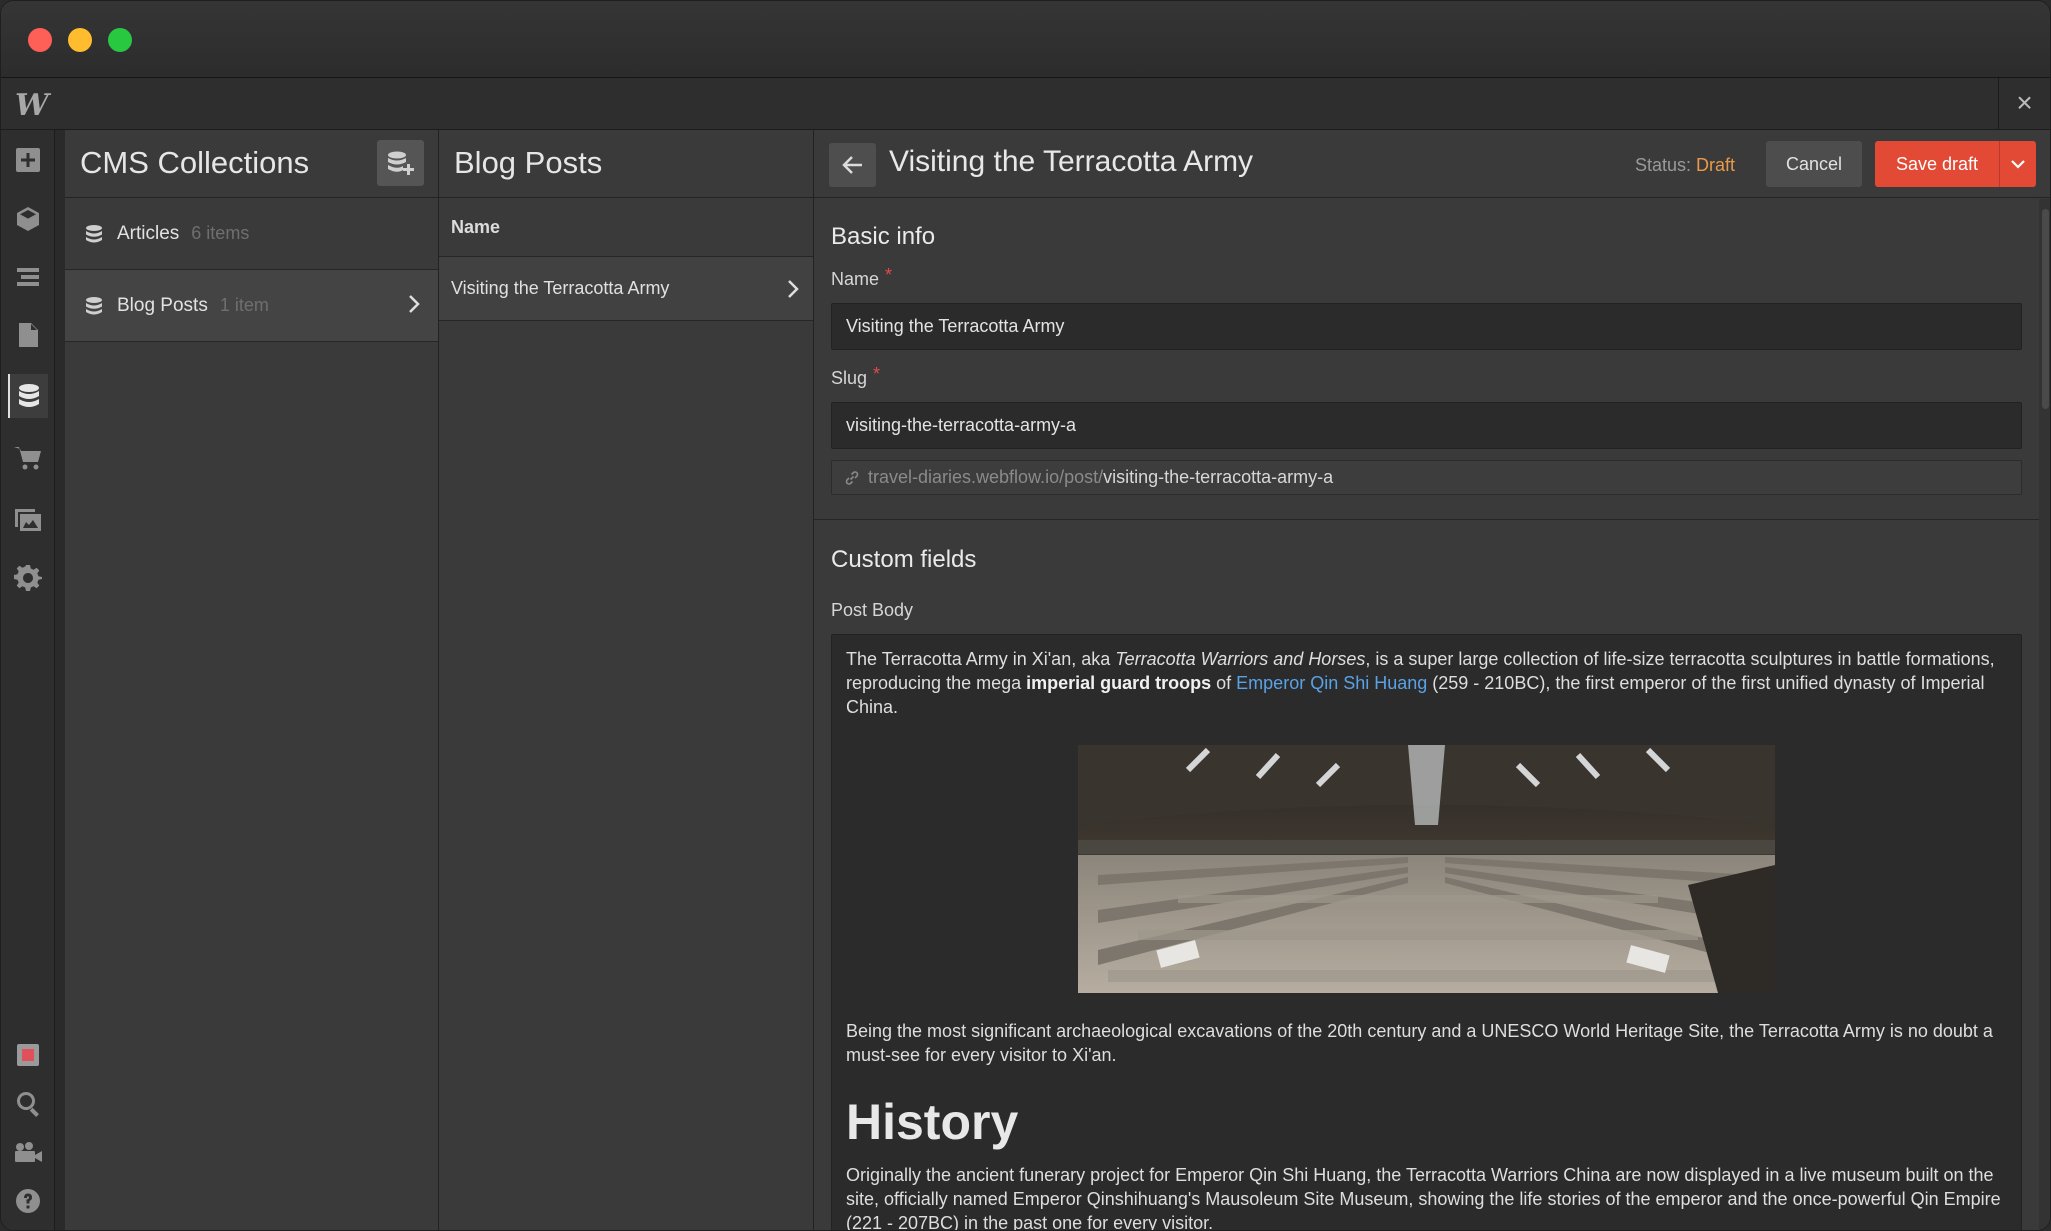 This screenshot has height=1231, width=2051. What do you see at coordinates (1937, 164) in the screenshot?
I see `save-draft-button: Save draft` at bounding box center [1937, 164].